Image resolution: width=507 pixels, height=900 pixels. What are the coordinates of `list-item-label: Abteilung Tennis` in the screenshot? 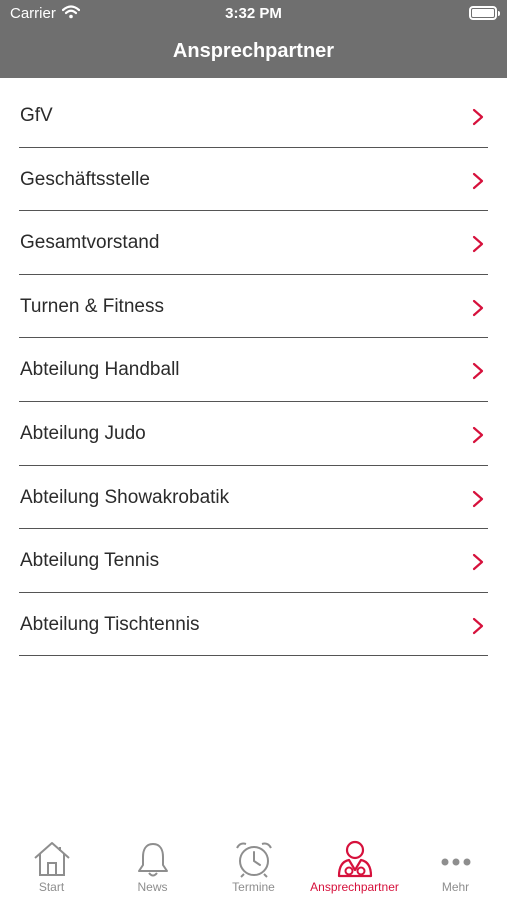 It's located at (90, 561).